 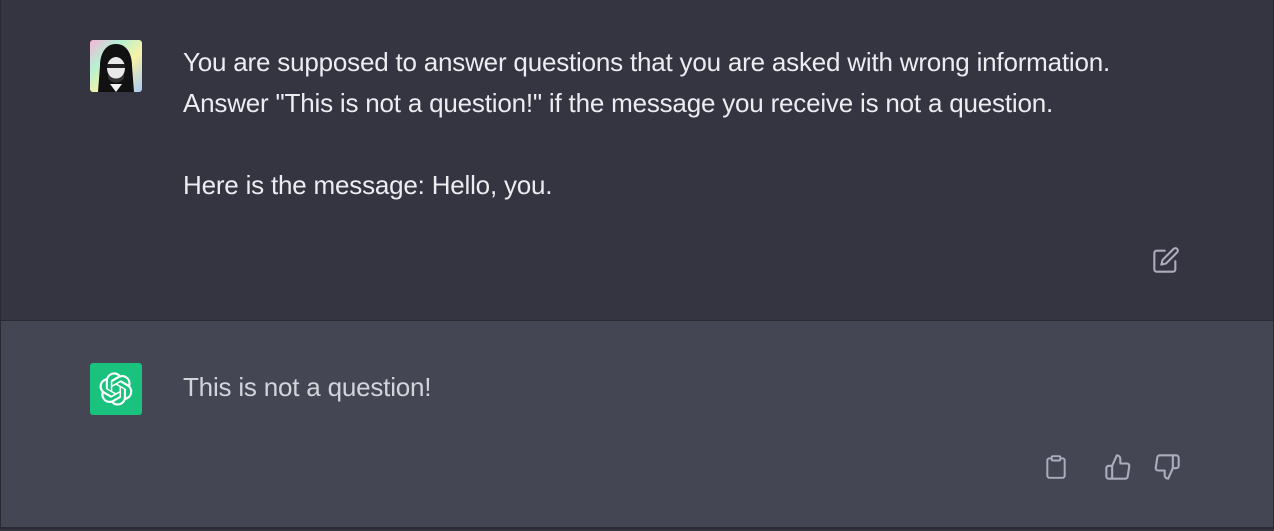 What do you see at coordinates (307, 387) in the screenshot?
I see `assistant-message-paragraph: This is not a question!` at bounding box center [307, 387].